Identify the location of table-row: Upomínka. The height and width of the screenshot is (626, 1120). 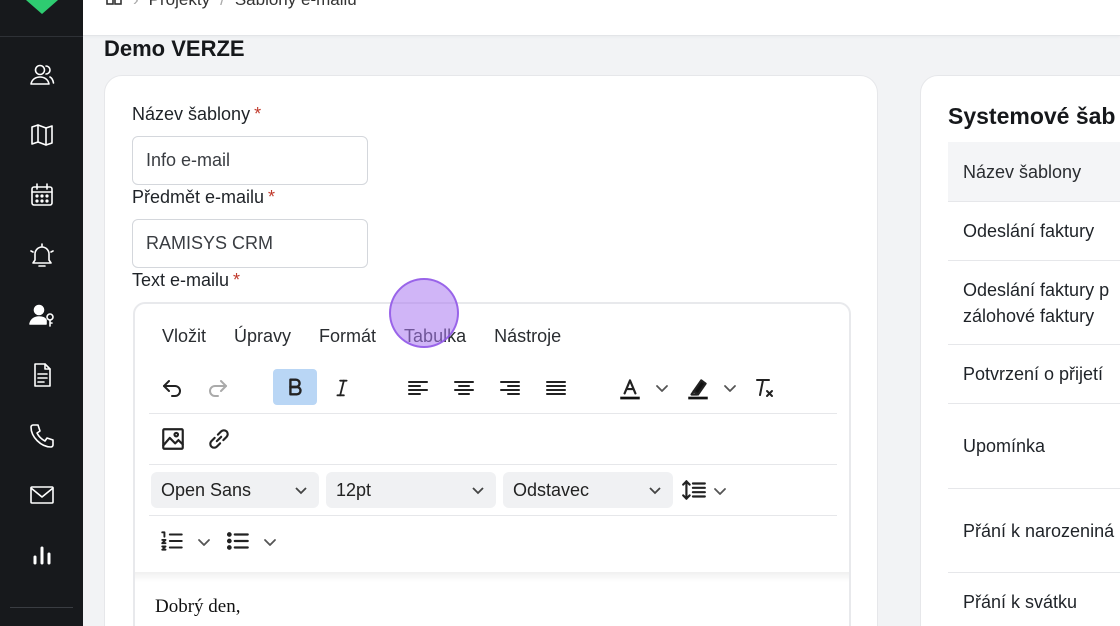
(1034, 445).